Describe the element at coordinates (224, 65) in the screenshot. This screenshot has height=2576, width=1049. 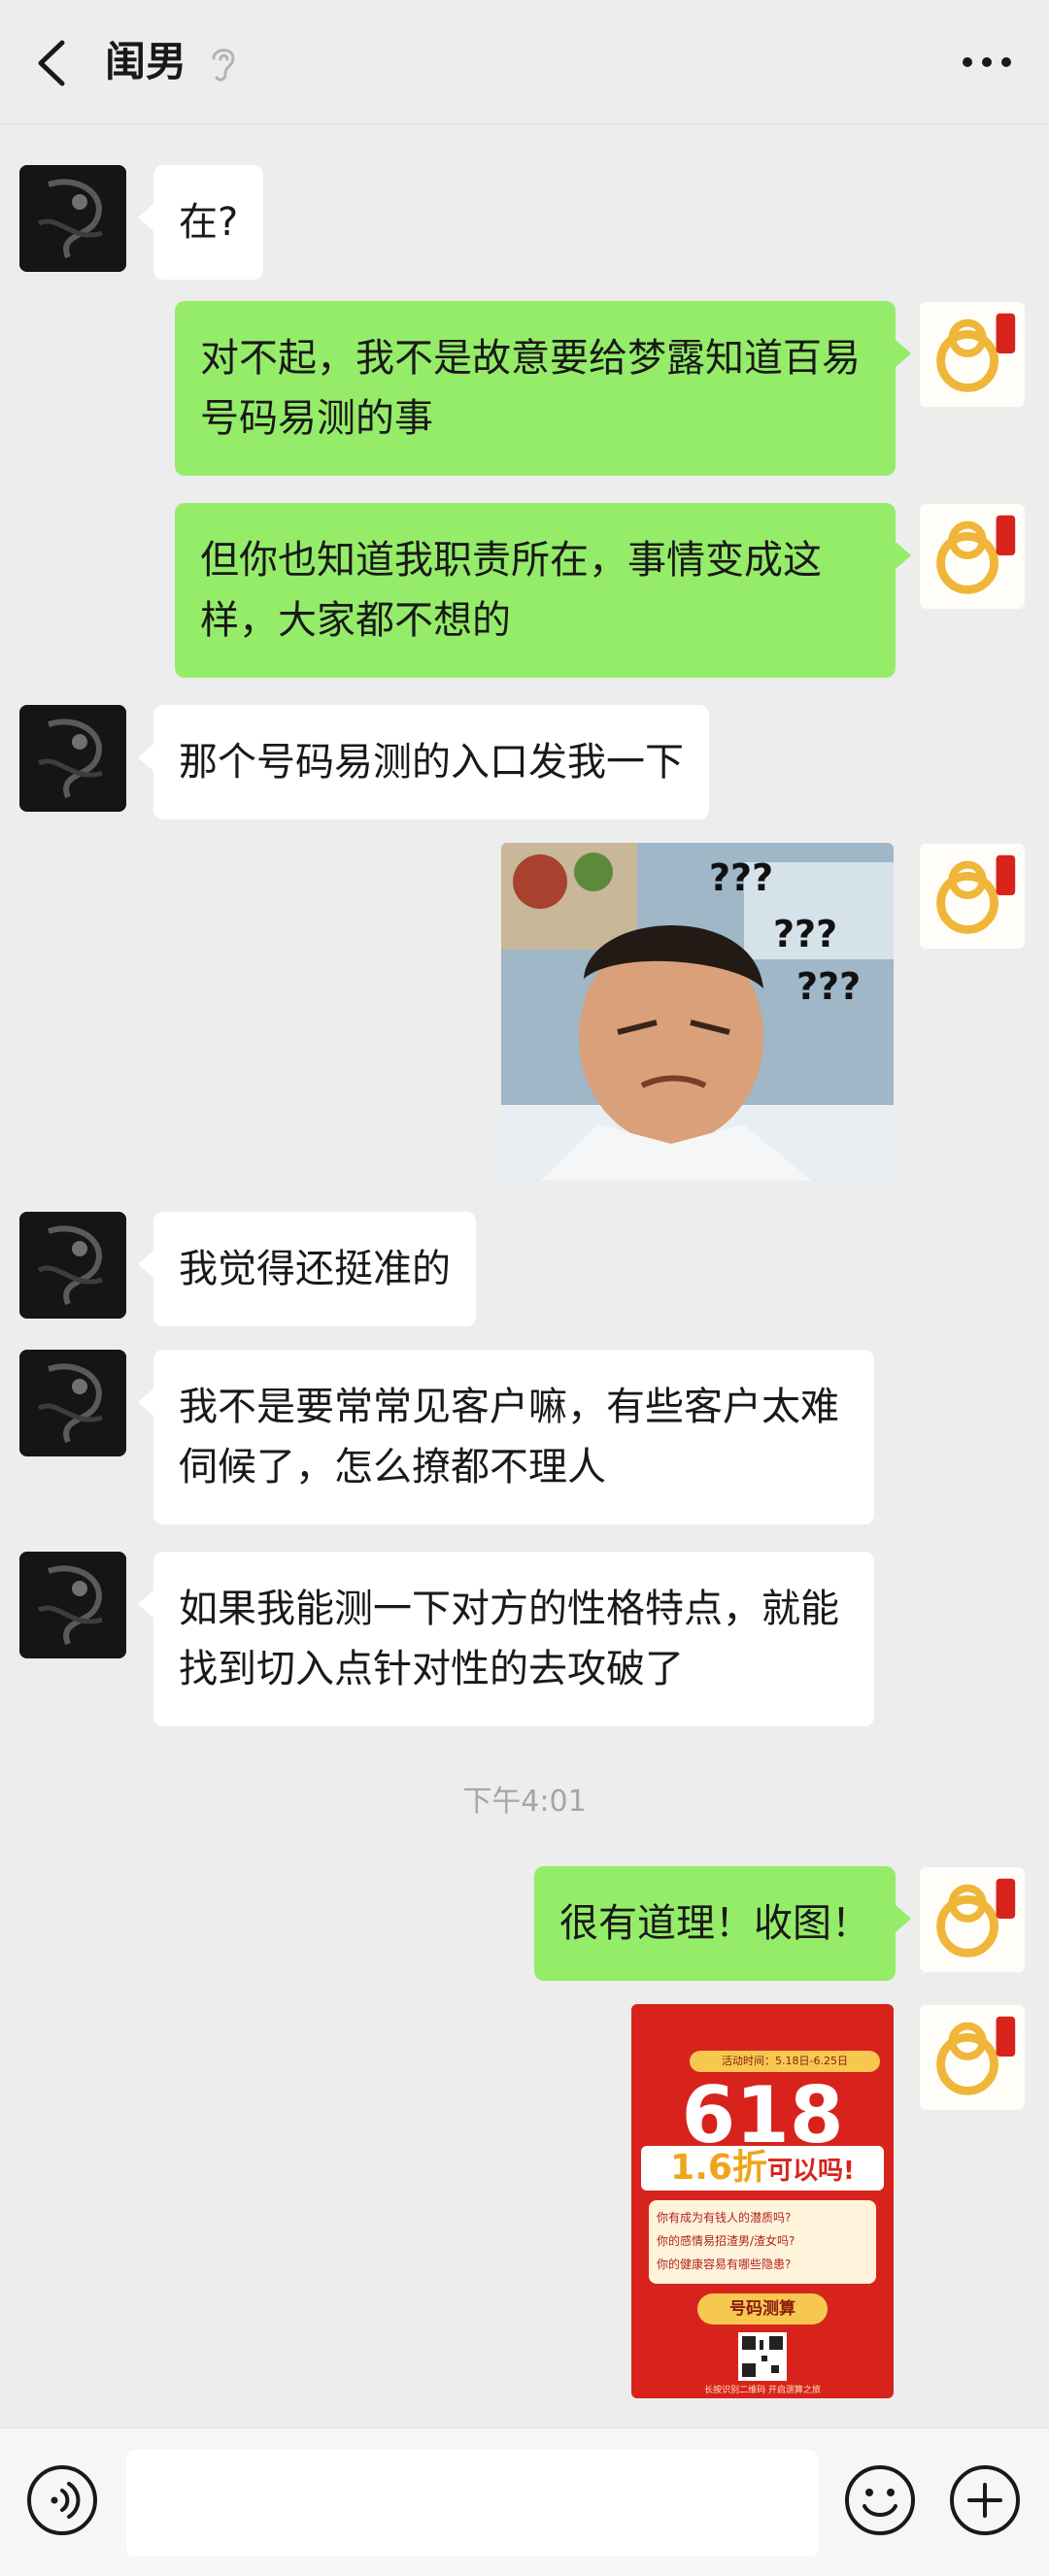
I see `ear-icon` at that location.